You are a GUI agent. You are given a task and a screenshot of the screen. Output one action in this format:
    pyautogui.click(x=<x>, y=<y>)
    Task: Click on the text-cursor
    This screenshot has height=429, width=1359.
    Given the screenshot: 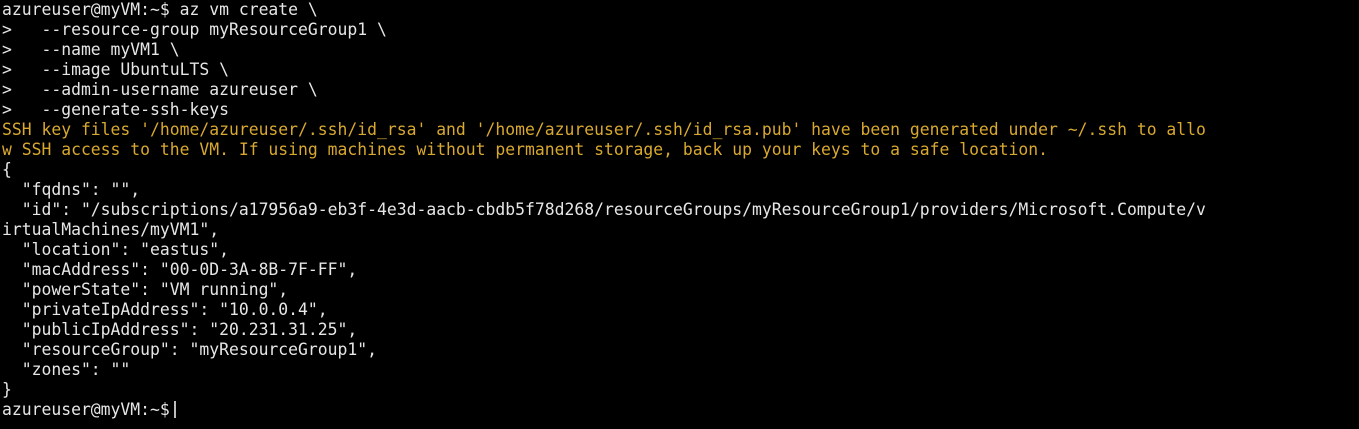 What is the action you would take?
    pyautogui.click(x=174, y=409)
    